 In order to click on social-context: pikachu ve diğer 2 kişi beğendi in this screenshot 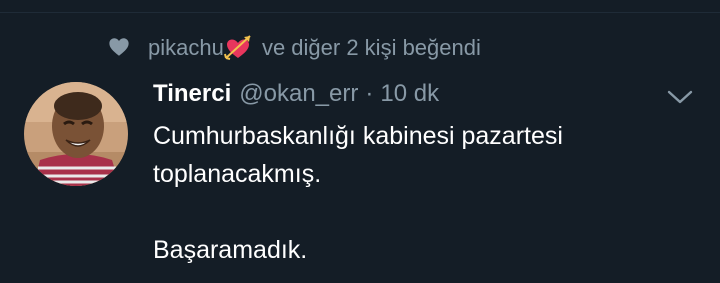, I will do `click(294, 47)`.